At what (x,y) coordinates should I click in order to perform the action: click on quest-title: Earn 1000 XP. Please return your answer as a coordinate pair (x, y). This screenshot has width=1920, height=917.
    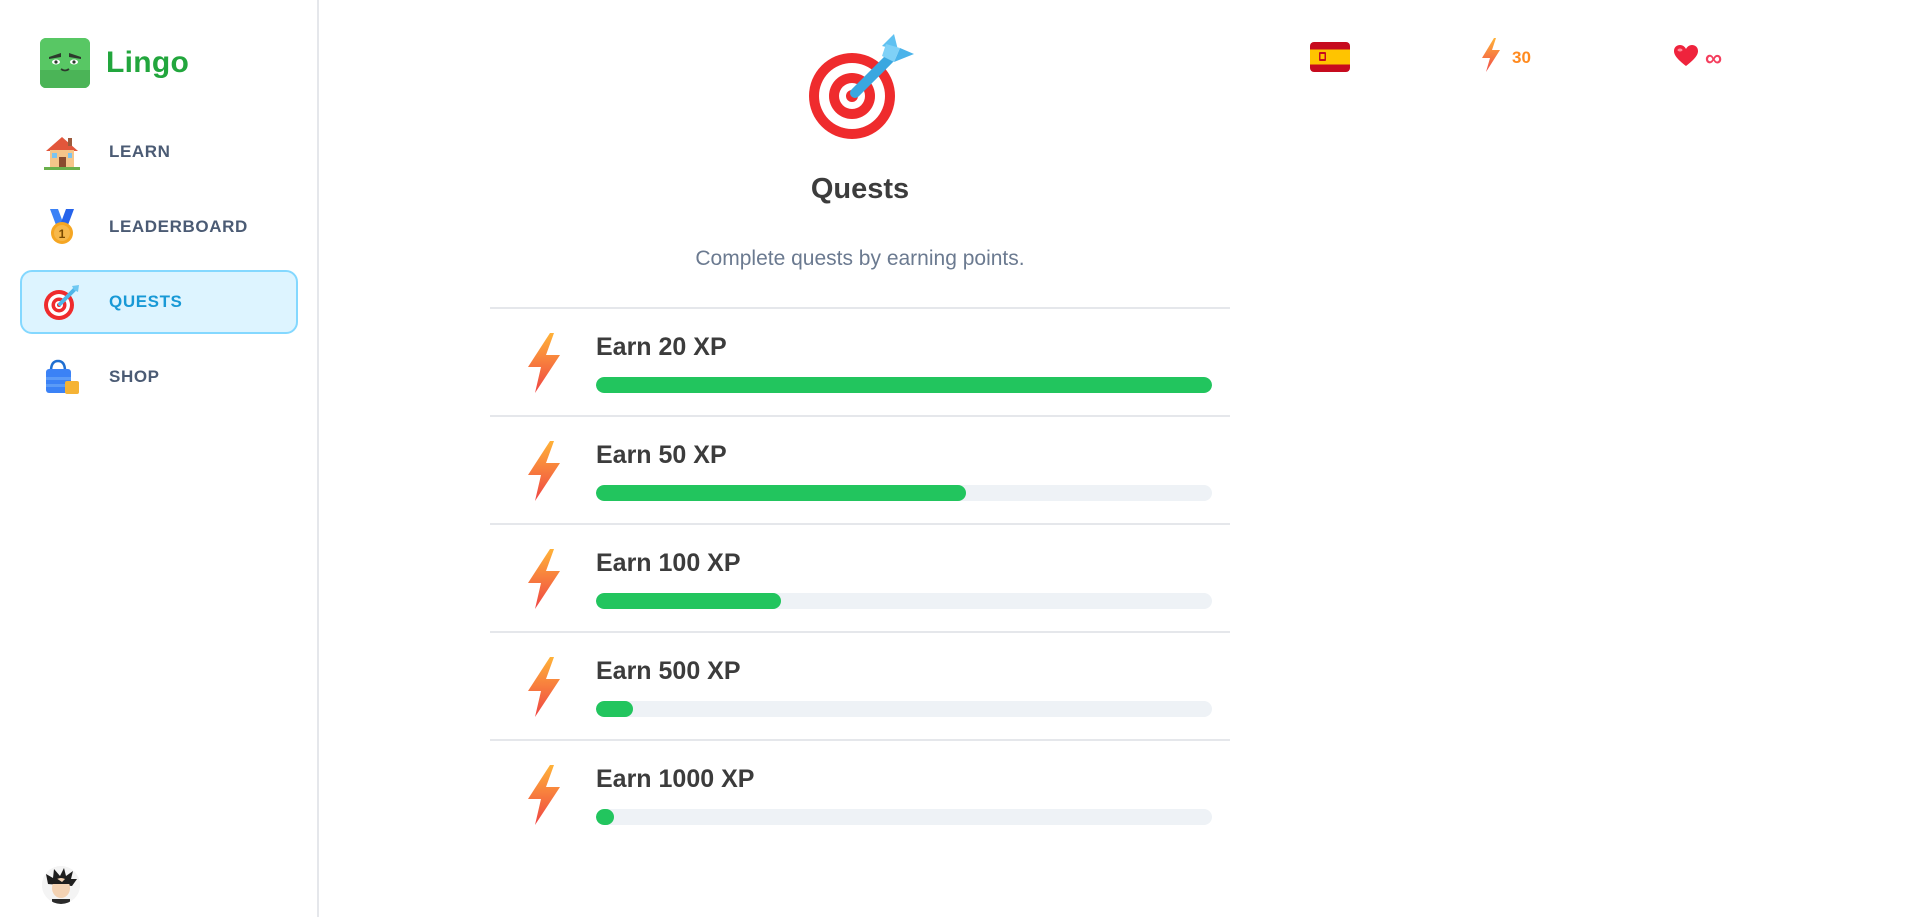
    Looking at the image, I should click on (675, 779).